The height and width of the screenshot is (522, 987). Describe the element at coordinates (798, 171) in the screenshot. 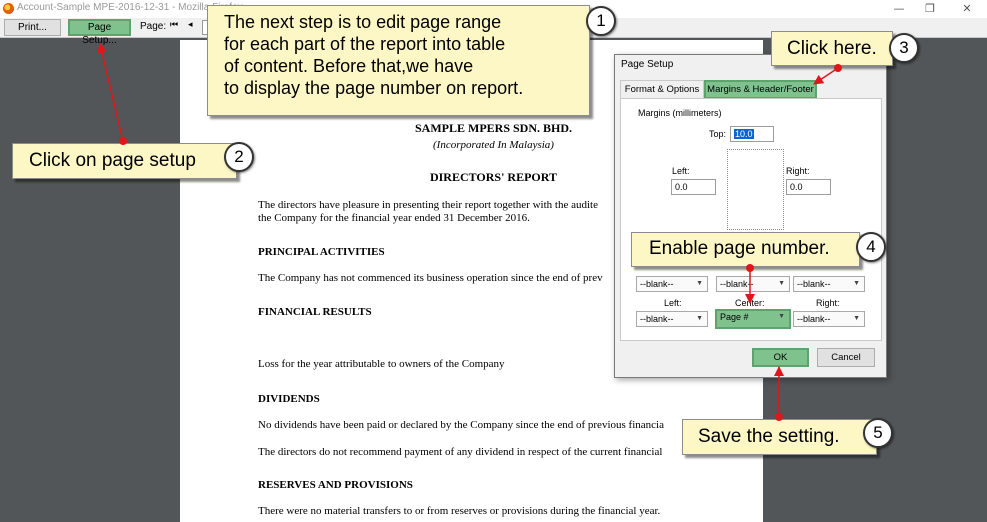

I see `right-margin-label: Right:` at that location.